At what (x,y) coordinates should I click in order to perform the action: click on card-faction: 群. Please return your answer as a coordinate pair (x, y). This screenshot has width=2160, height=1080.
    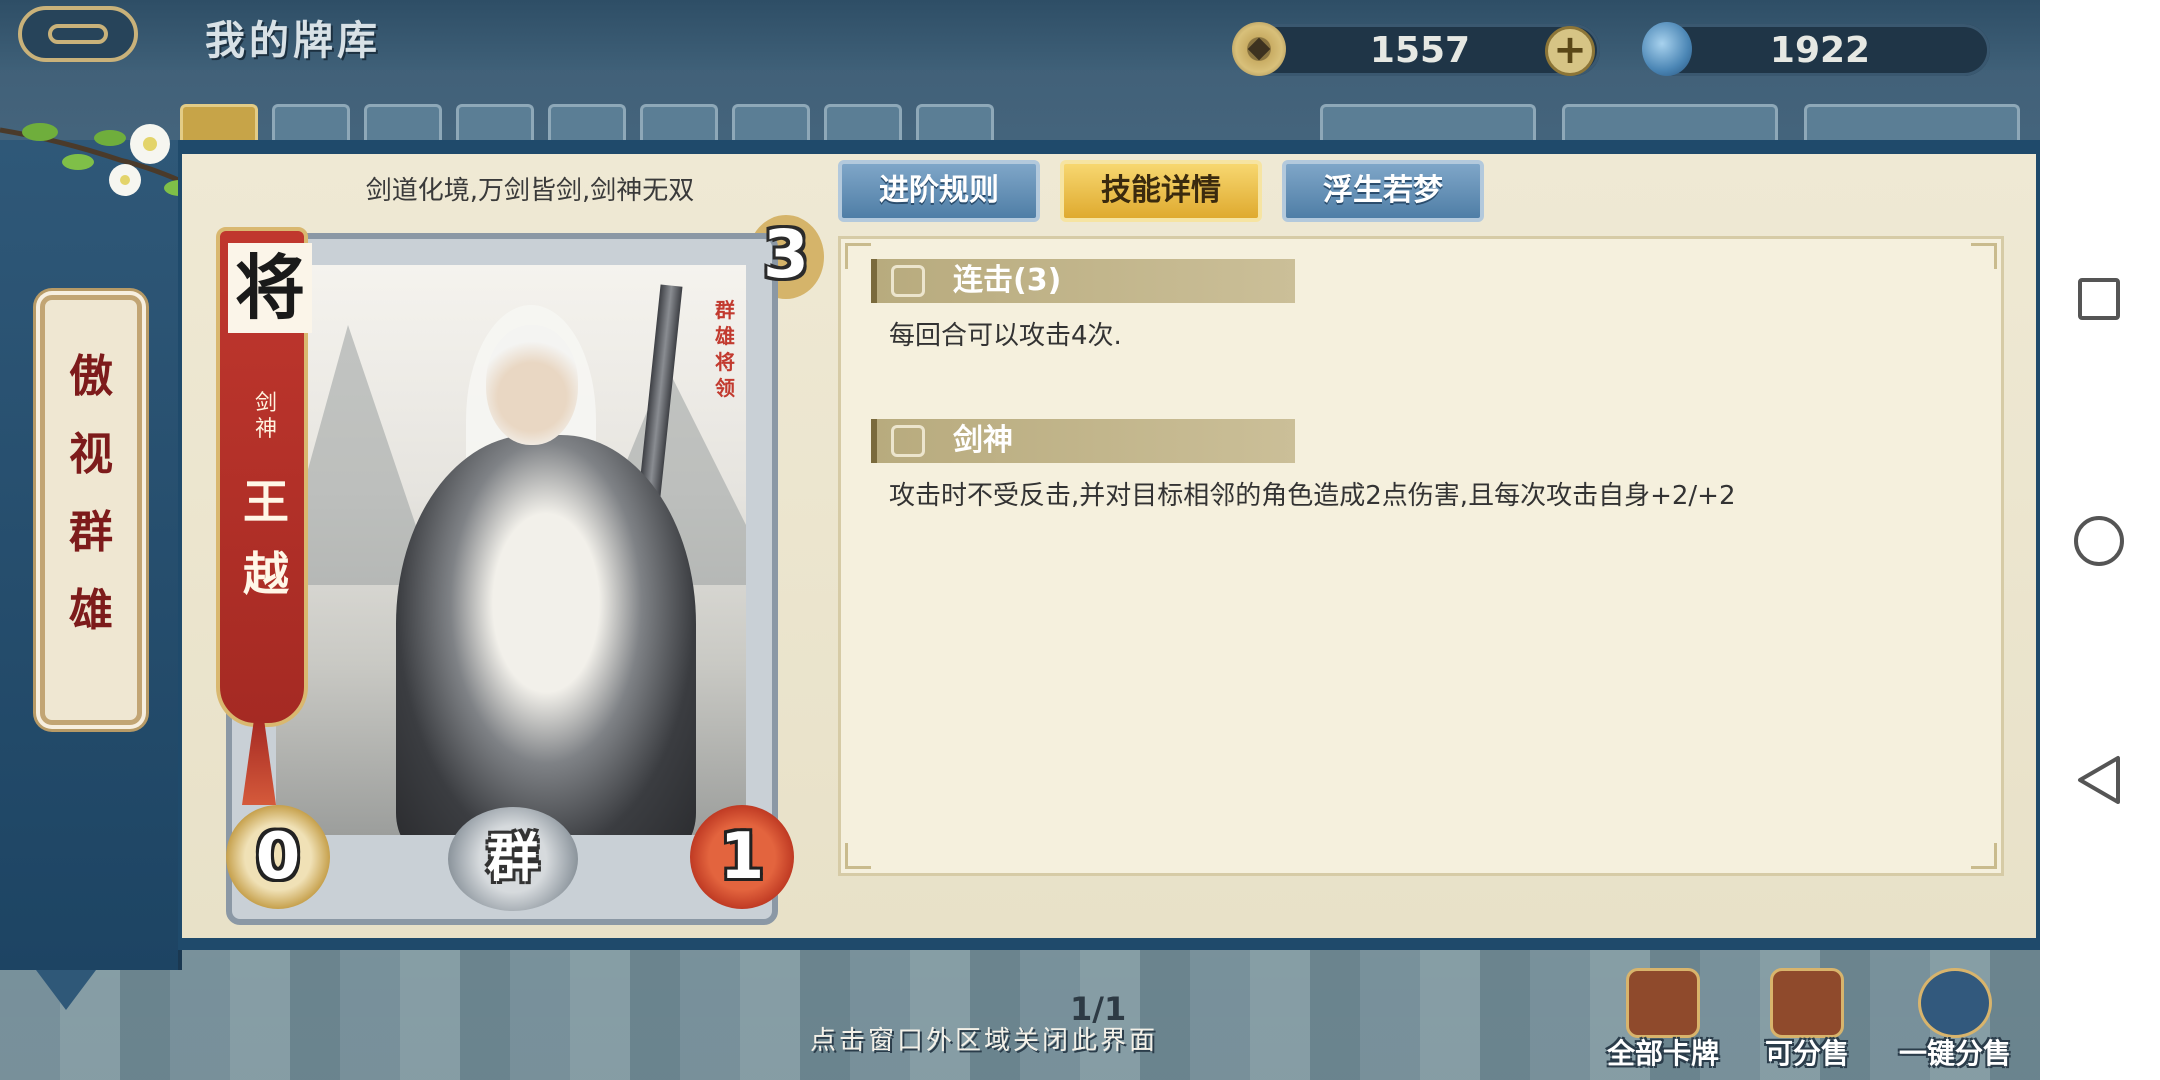
    Looking at the image, I should click on (513, 859).